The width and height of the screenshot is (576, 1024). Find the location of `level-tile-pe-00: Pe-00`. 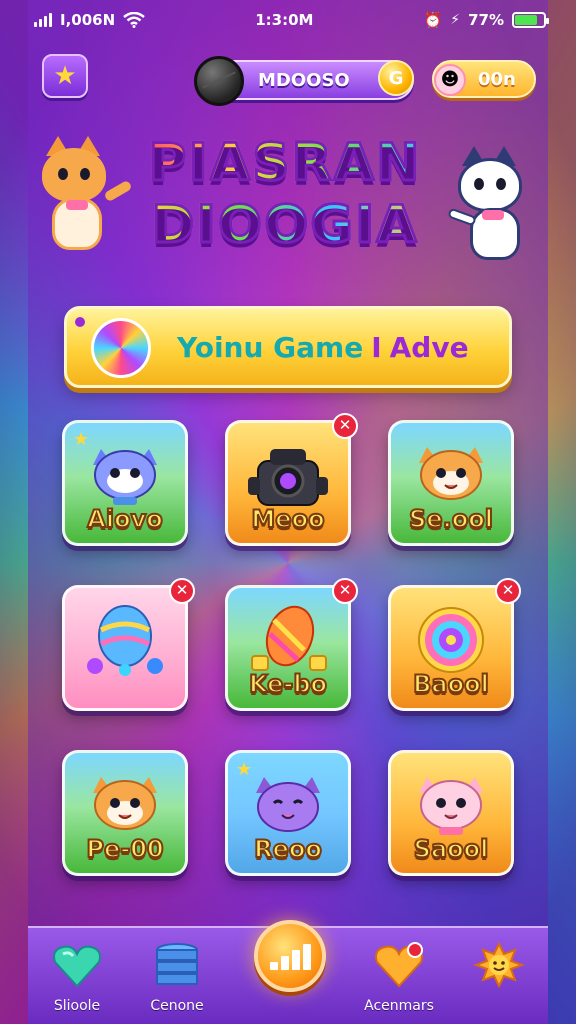

level-tile-pe-00: Pe-00 is located at coordinates (125, 813).